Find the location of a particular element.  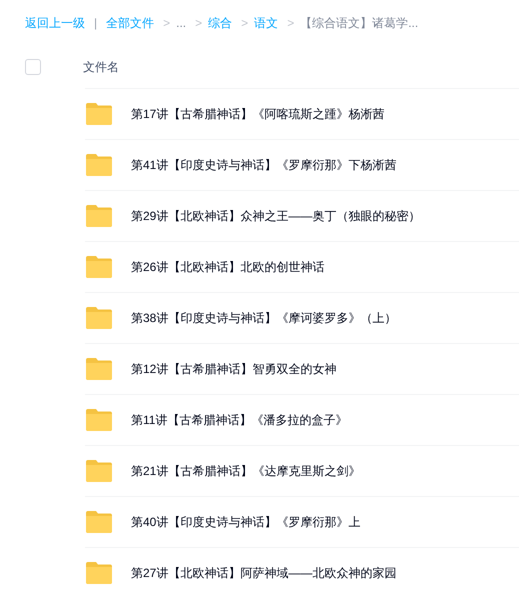

folder-name: 第11讲【古希腊神话】《潘多拉的盒子》 is located at coordinates (239, 420).